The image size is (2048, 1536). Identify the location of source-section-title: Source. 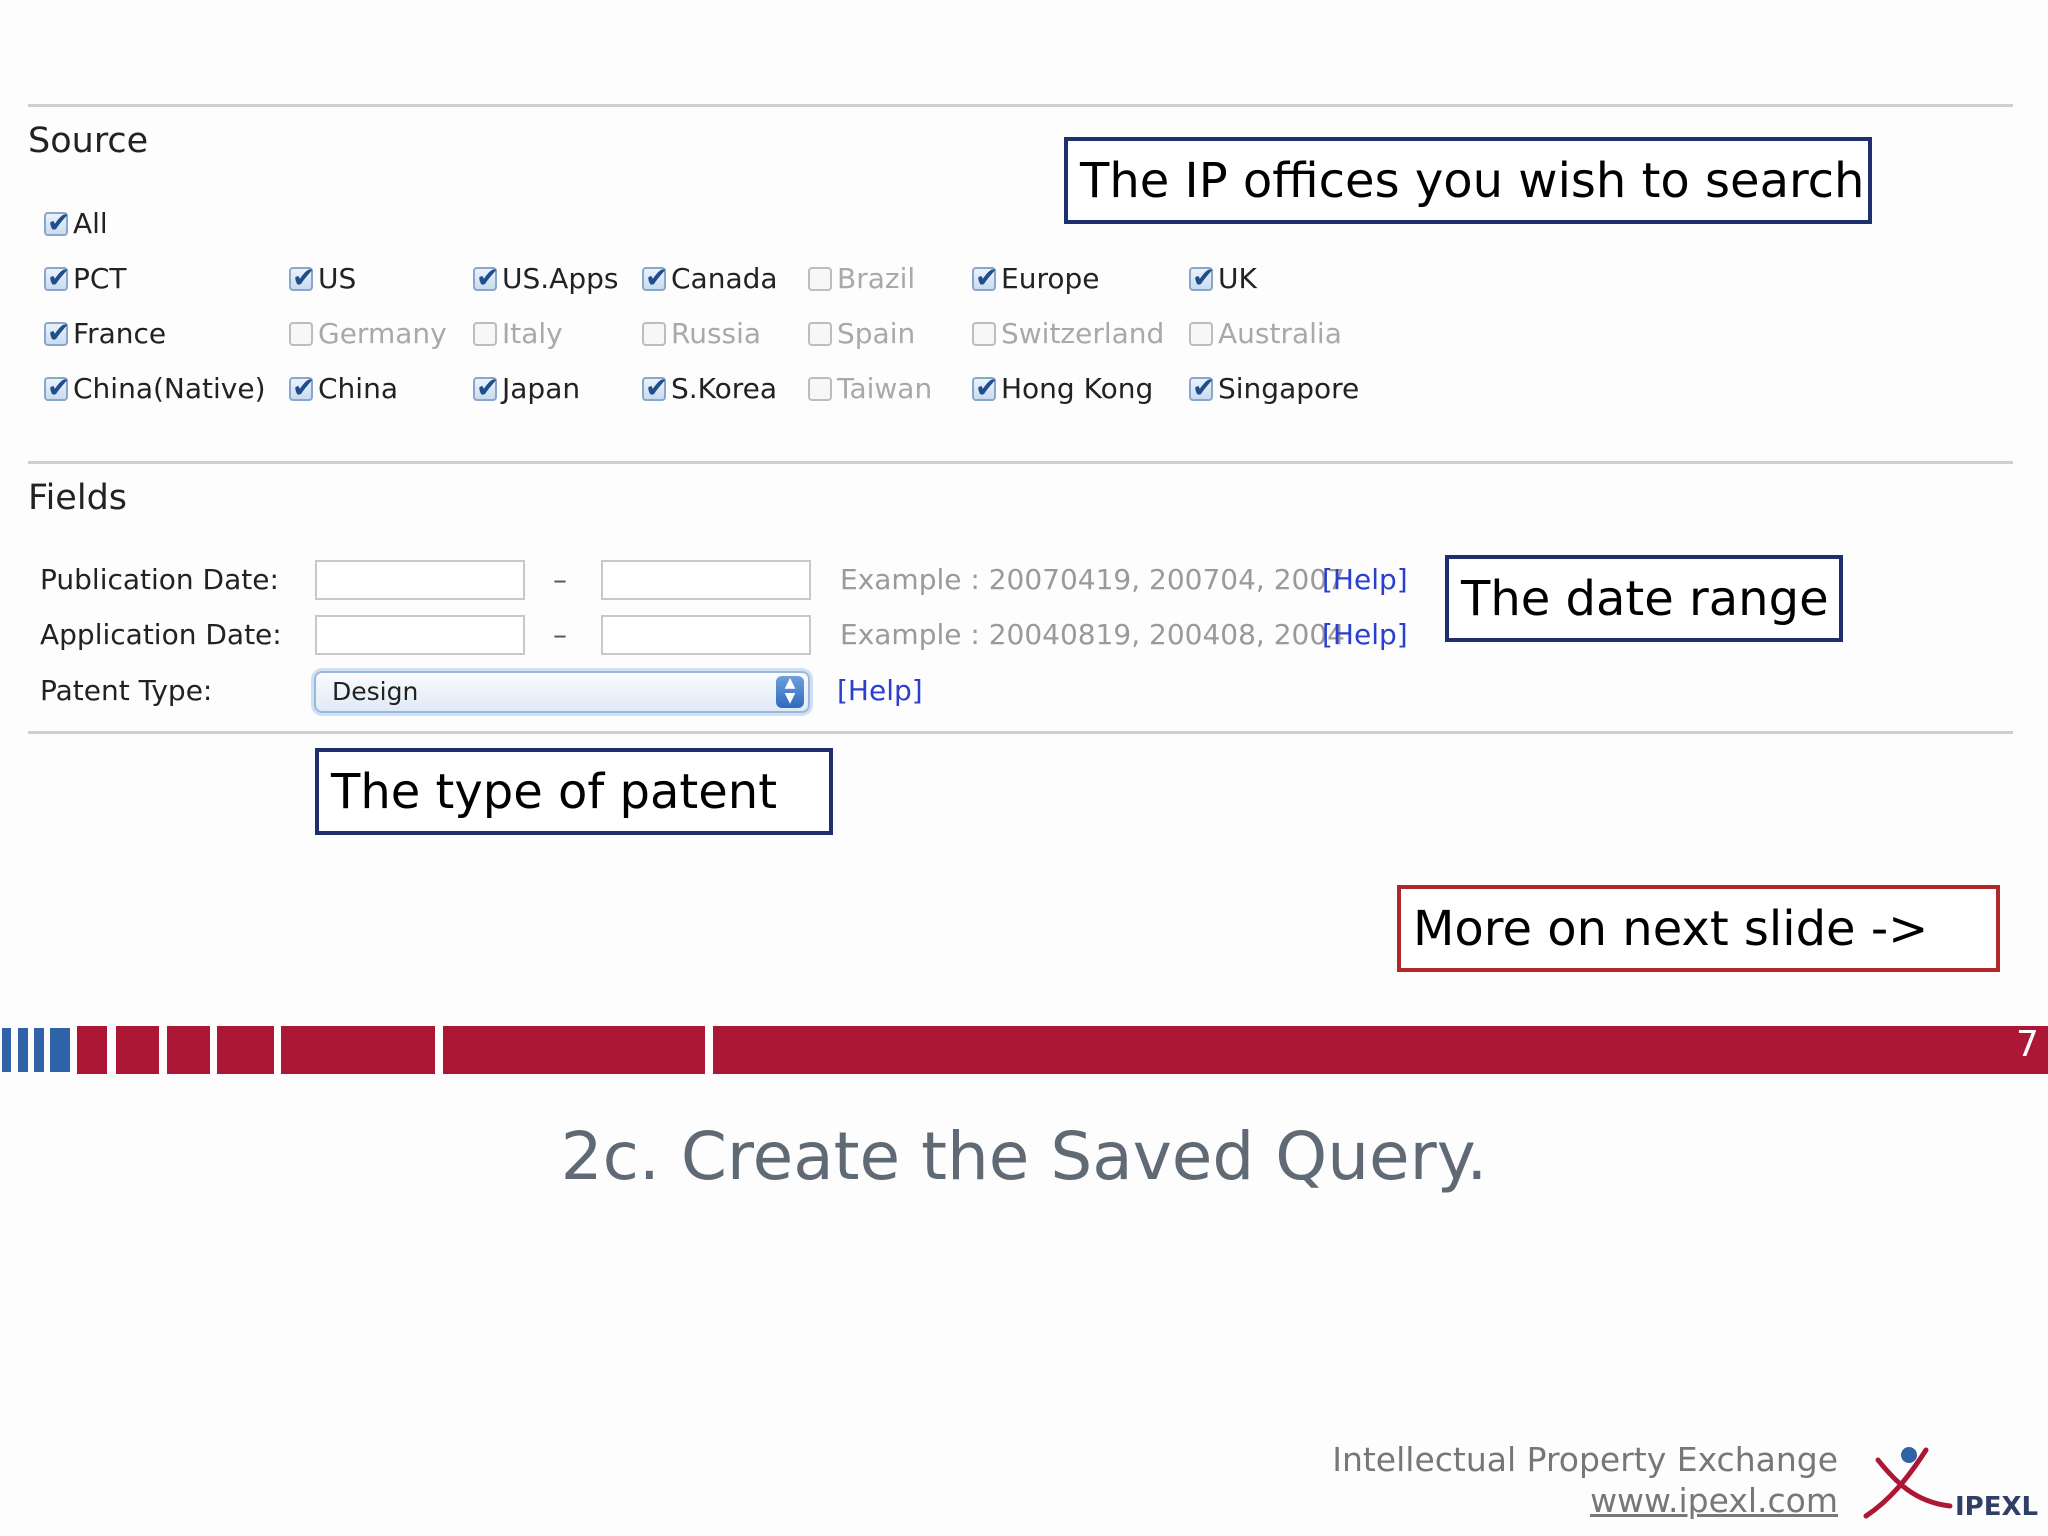
(88, 141).